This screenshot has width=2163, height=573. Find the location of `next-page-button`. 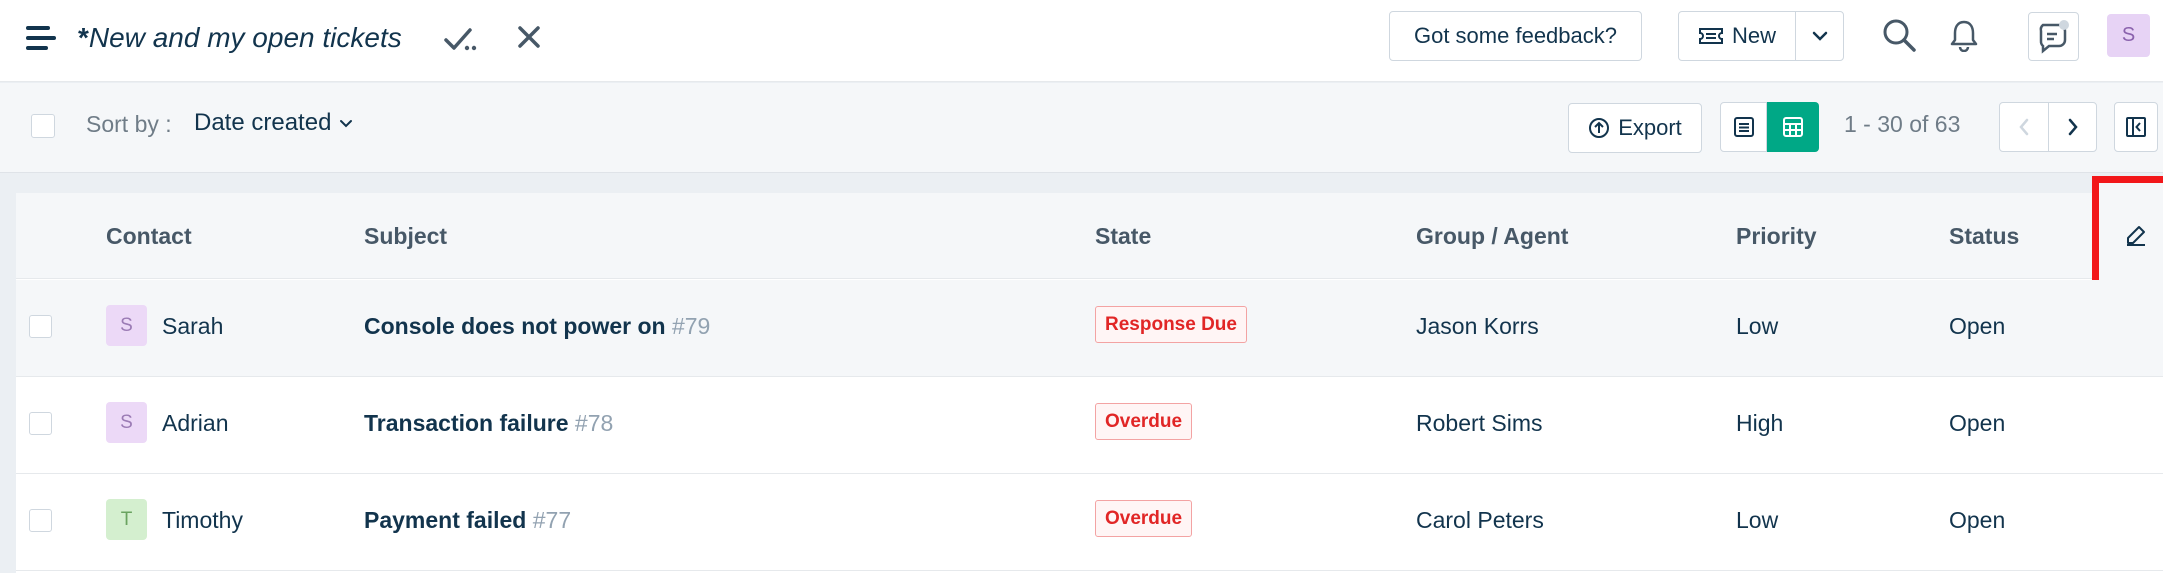

next-page-button is located at coordinates (2072, 127).